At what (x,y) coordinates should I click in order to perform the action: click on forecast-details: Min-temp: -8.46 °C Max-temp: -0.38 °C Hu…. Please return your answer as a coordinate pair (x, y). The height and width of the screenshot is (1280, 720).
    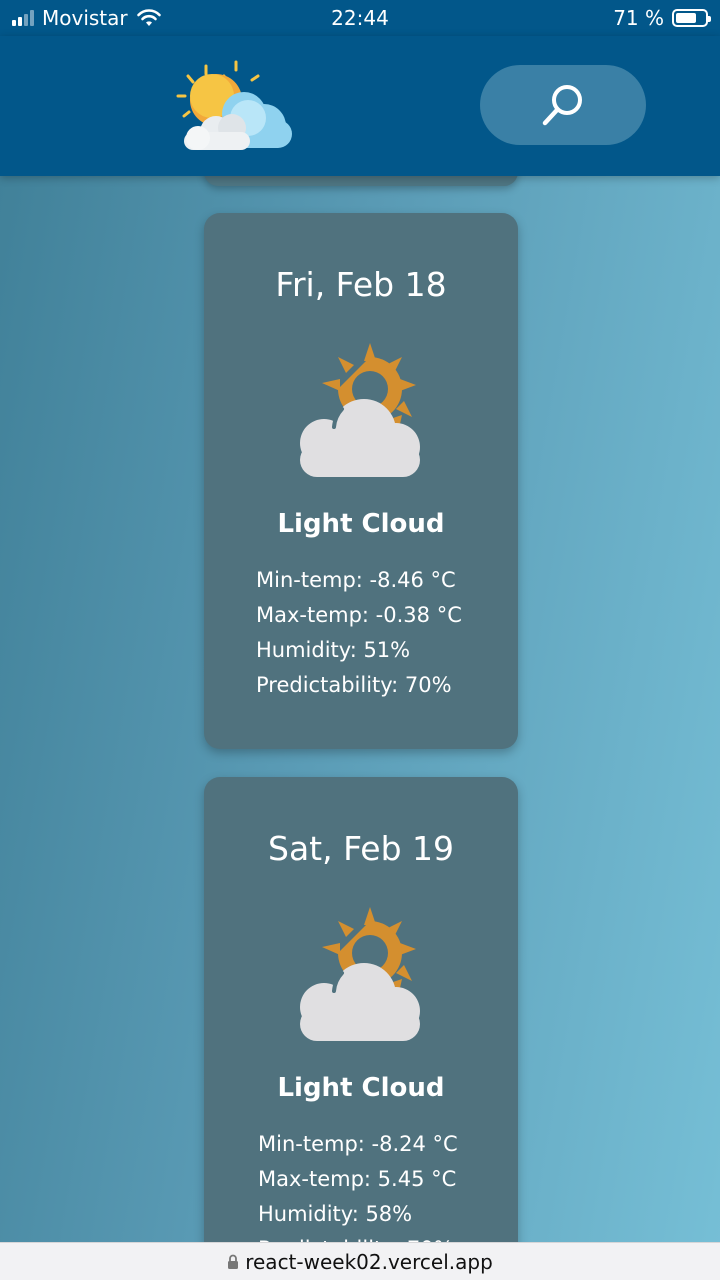
    Looking at the image, I should click on (359, 633).